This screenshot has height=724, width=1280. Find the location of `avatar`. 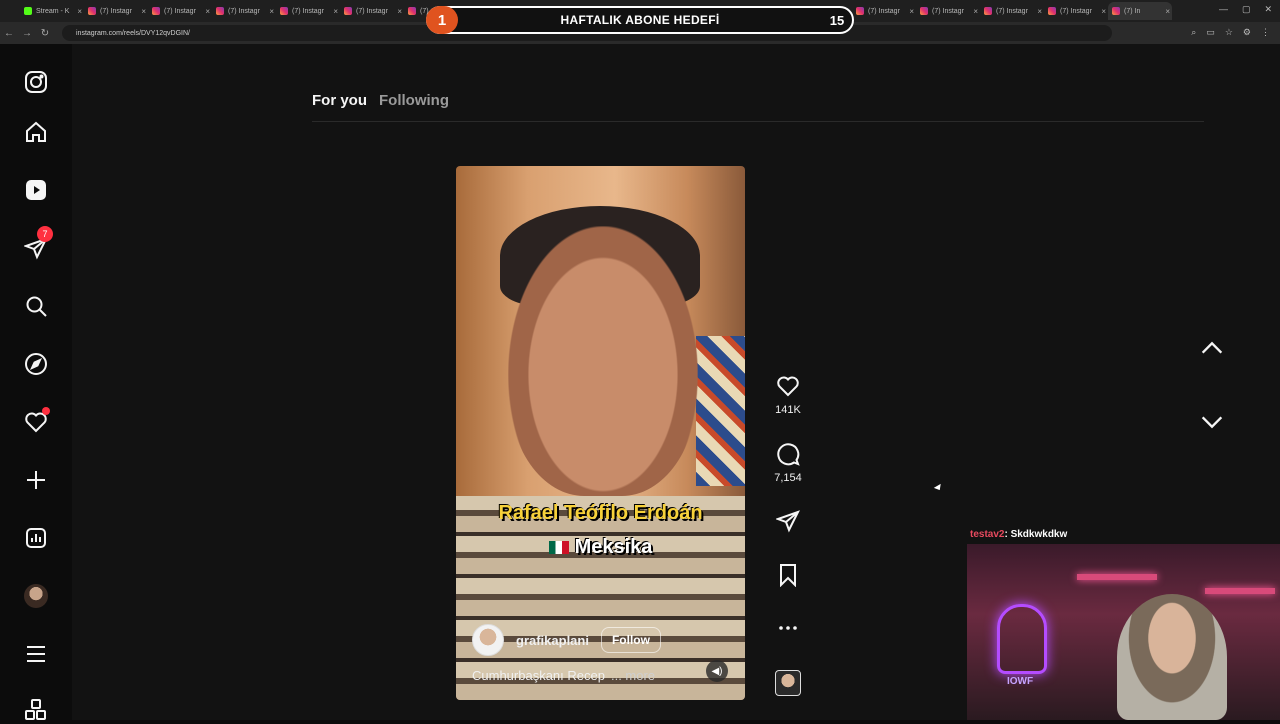

avatar is located at coordinates (36, 596).